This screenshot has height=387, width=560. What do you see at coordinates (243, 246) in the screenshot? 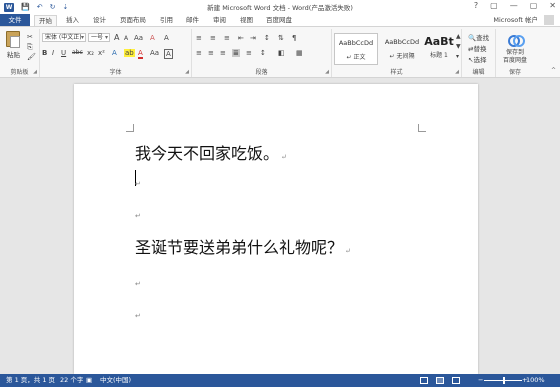
I see `paragraph: 圣诞节要送弟弟什么礼物呢？ ↵` at bounding box center [243, 246].